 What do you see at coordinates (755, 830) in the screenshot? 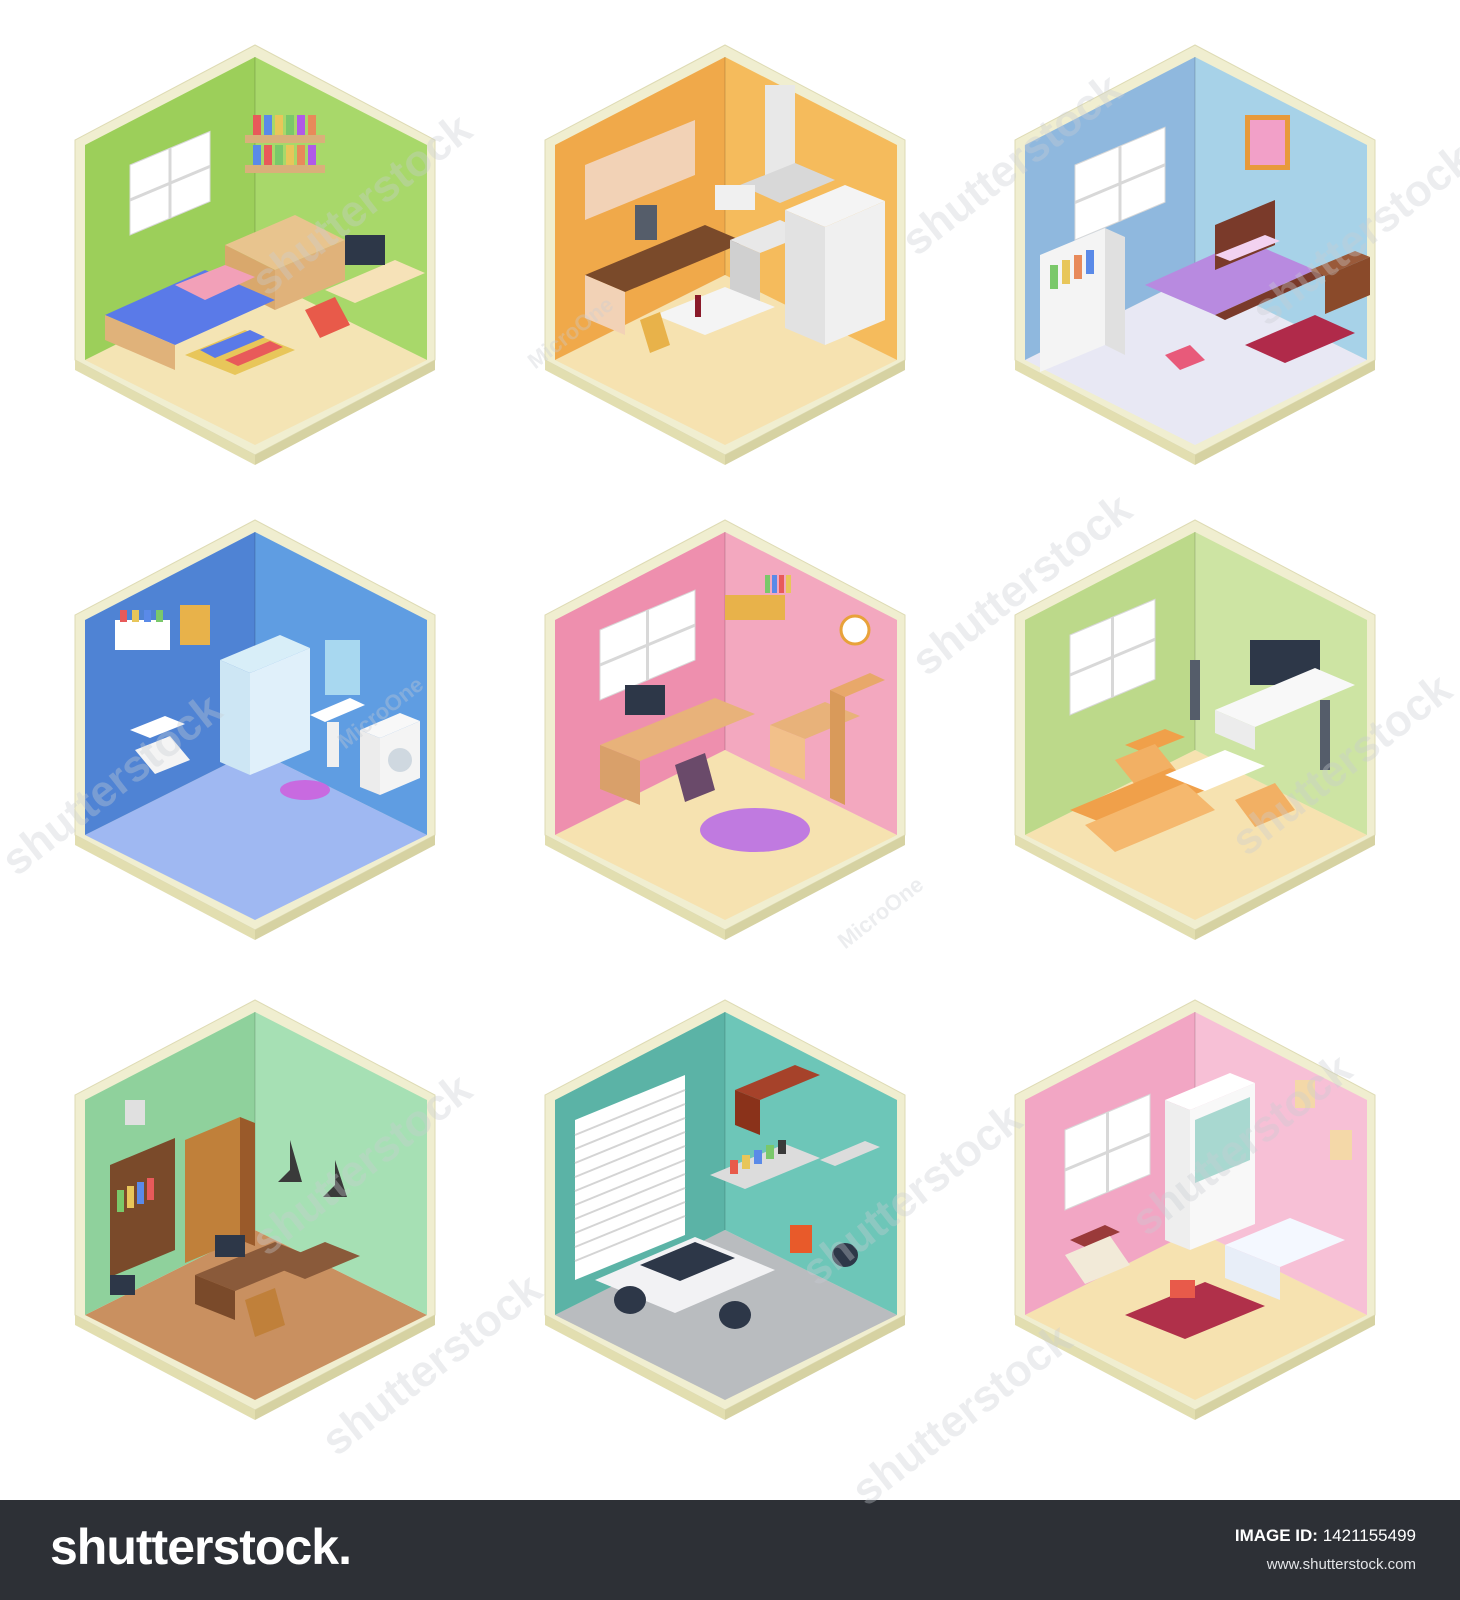
I see `round-rug` at bounding box center [755, 830].